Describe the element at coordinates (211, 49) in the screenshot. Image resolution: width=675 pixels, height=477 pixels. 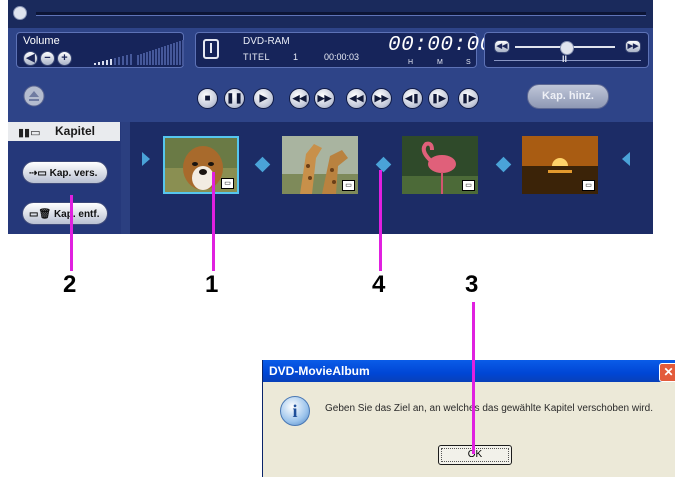
I see `disc-icon` at that location.